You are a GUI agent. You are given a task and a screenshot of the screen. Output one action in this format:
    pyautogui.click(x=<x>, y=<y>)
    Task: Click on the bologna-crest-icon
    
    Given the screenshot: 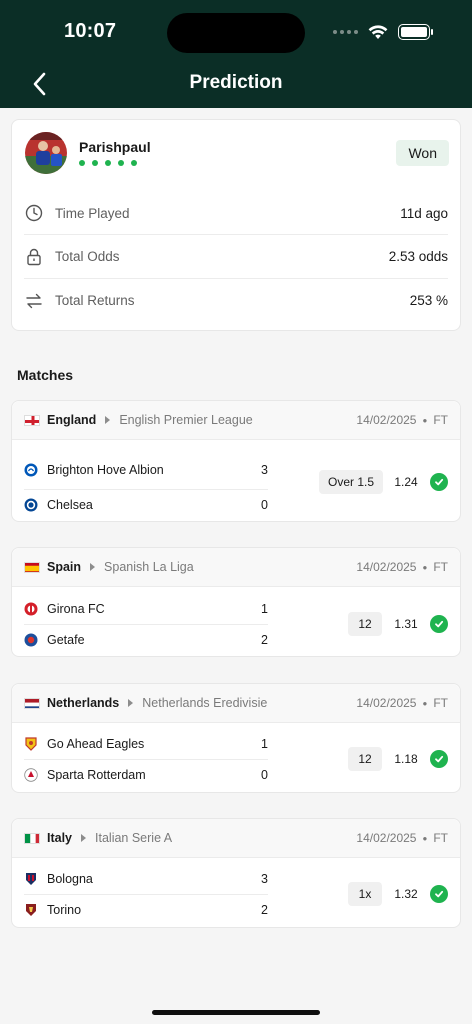 What is the action you would take?
    pyautogui.click(x=31, y=879)
    